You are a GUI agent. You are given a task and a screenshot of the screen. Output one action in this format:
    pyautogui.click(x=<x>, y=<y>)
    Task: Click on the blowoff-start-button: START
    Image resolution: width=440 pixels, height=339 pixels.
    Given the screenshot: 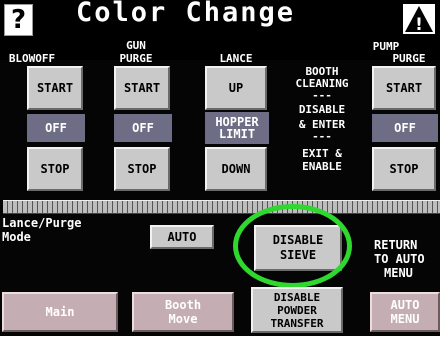 What is the action you would take?
    pyautogui.click(x=55, y=88)
    